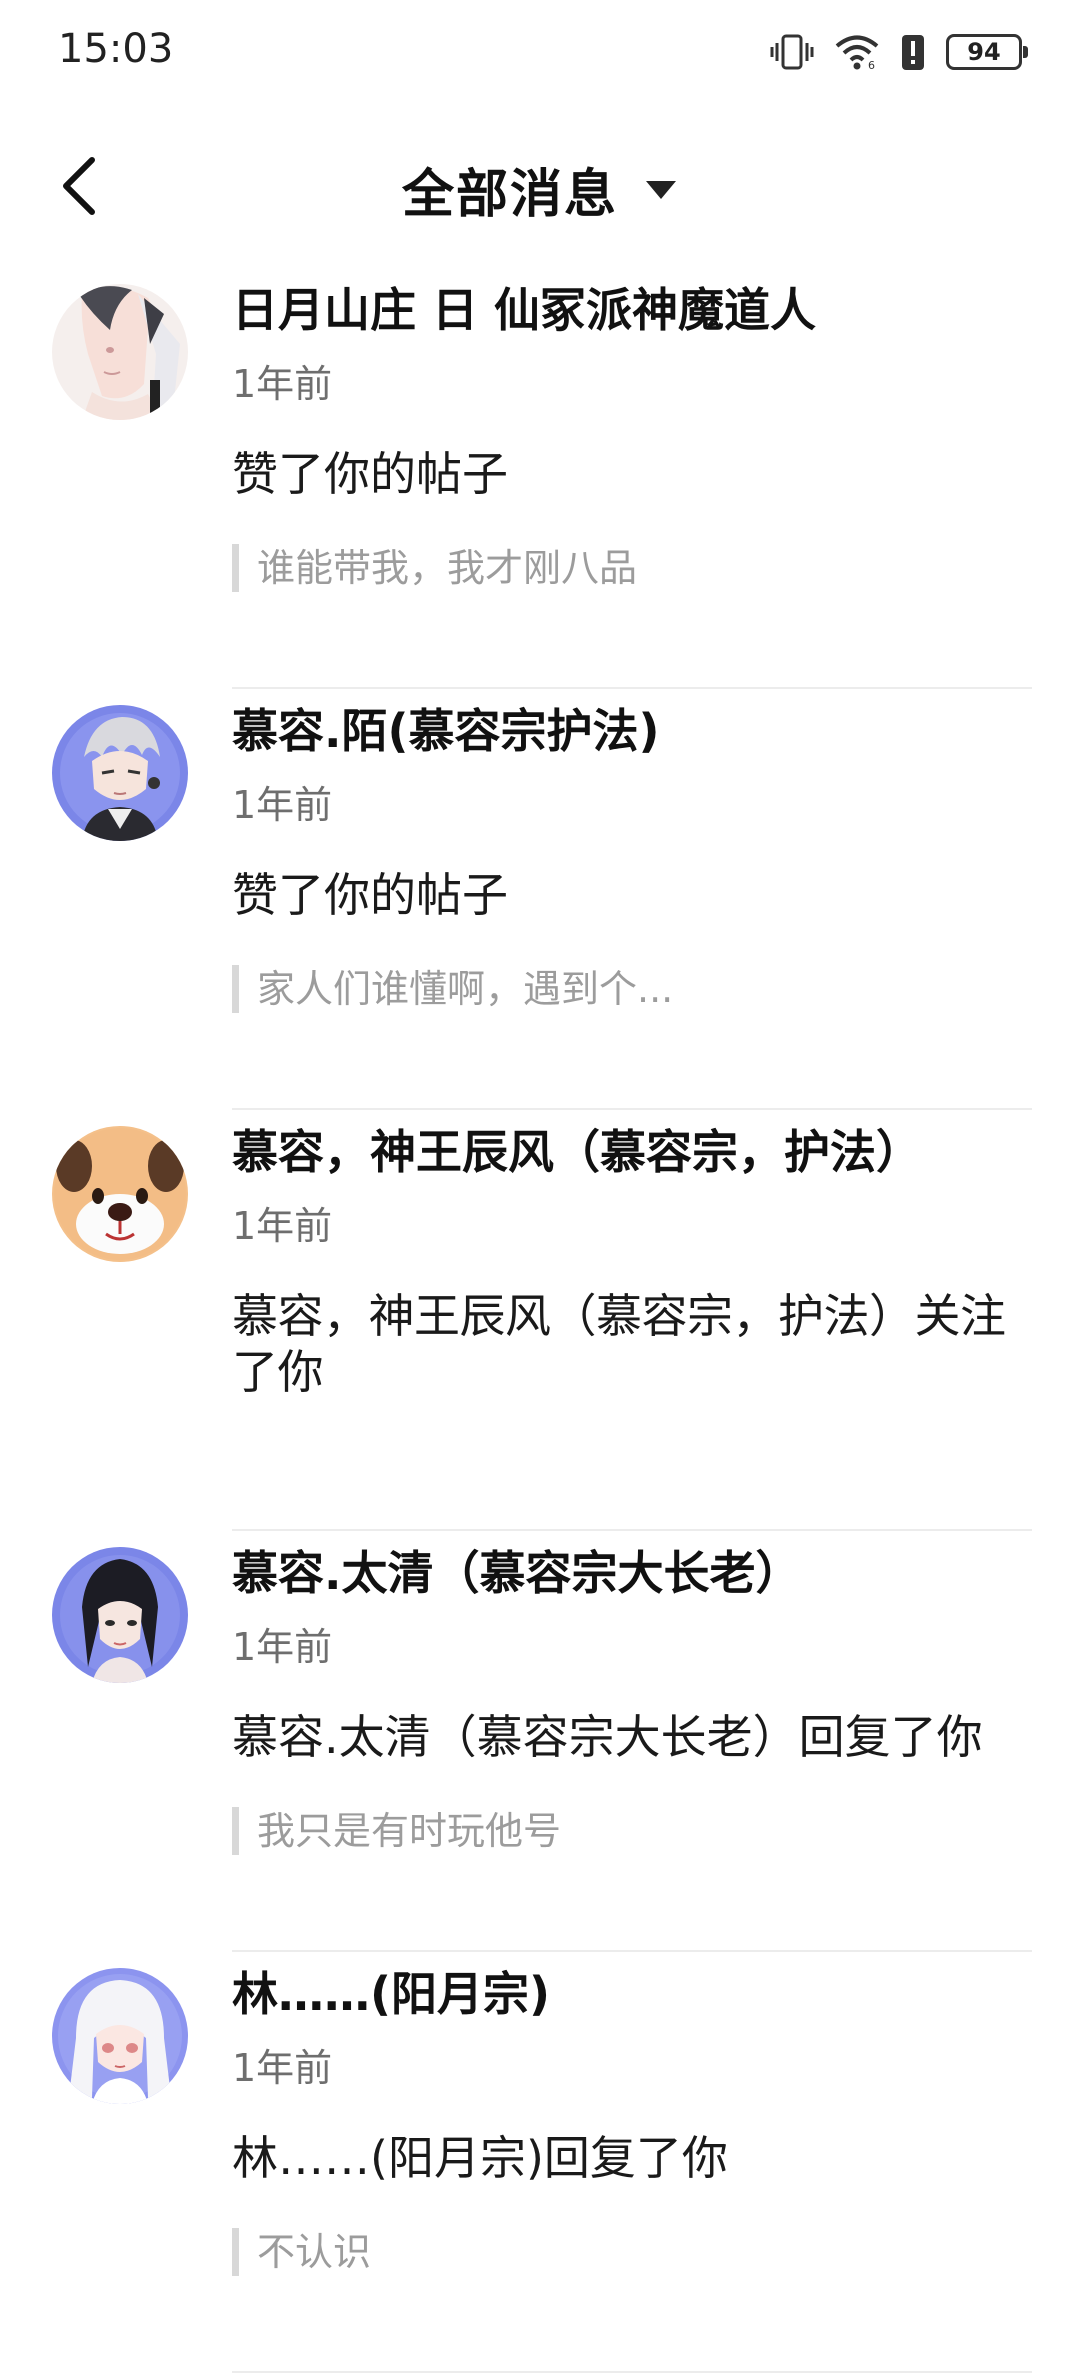 This screenshot has width=1080, height=2373. What do you see at coordinates (857, 52) in the screenshot?
I see `wifi-icon: 6` at bounding box center [857, 52].